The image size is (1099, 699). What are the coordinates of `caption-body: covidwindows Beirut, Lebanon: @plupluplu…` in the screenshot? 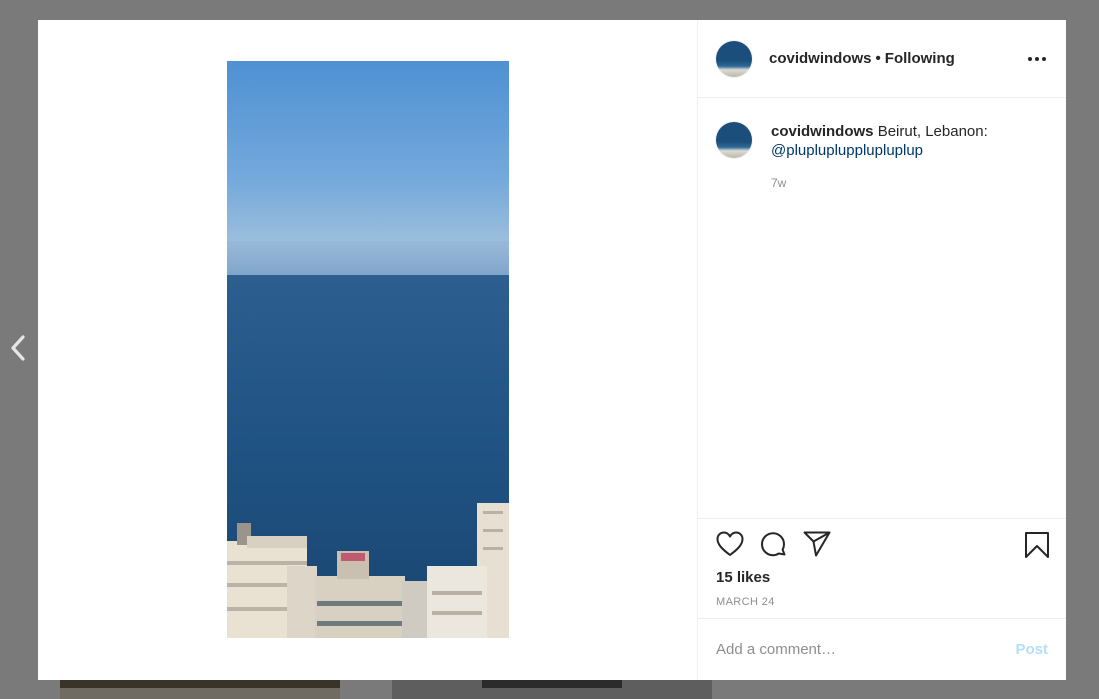 It's located at (891, 157).